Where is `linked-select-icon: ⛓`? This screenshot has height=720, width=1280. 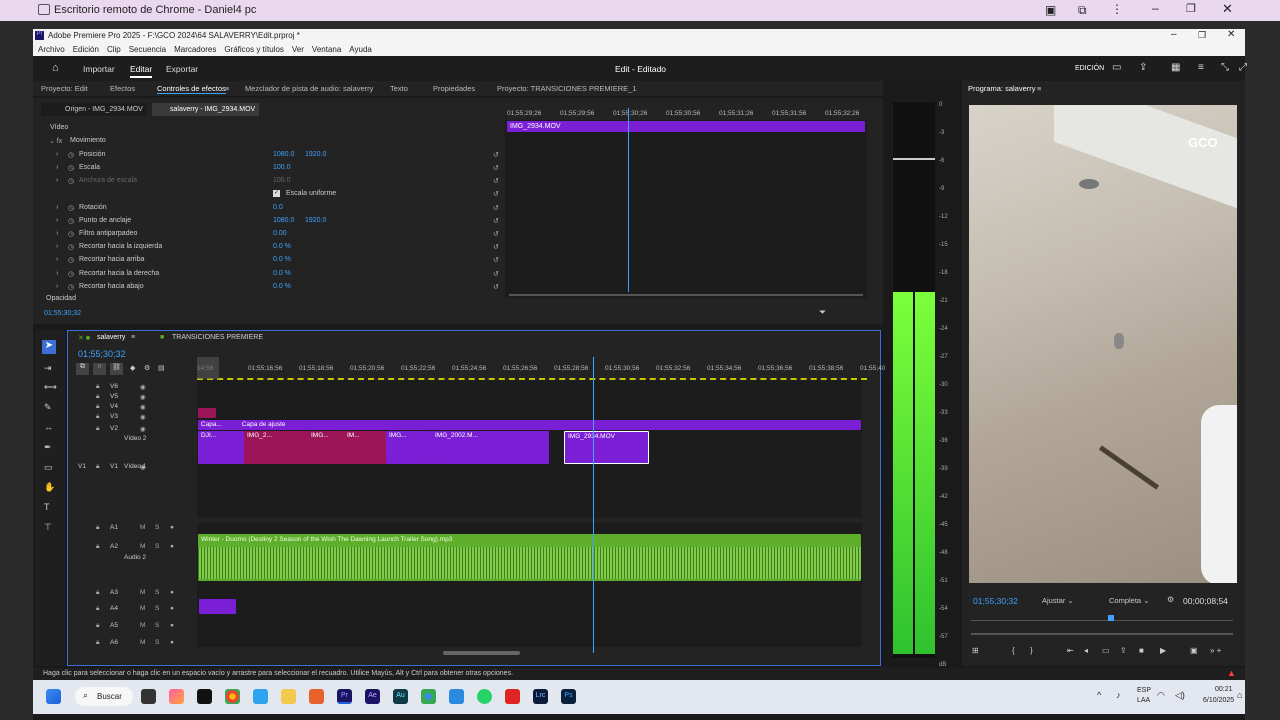 linked-select-icon: ⛓ is located at coordinates (116, 369).